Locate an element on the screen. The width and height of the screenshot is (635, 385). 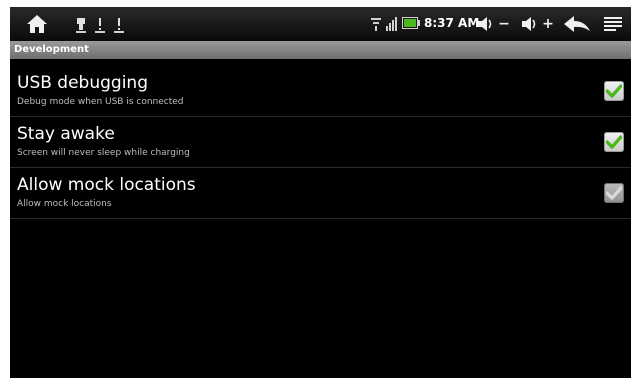
volume-up-sign: + is located at coordinates (548, 24).